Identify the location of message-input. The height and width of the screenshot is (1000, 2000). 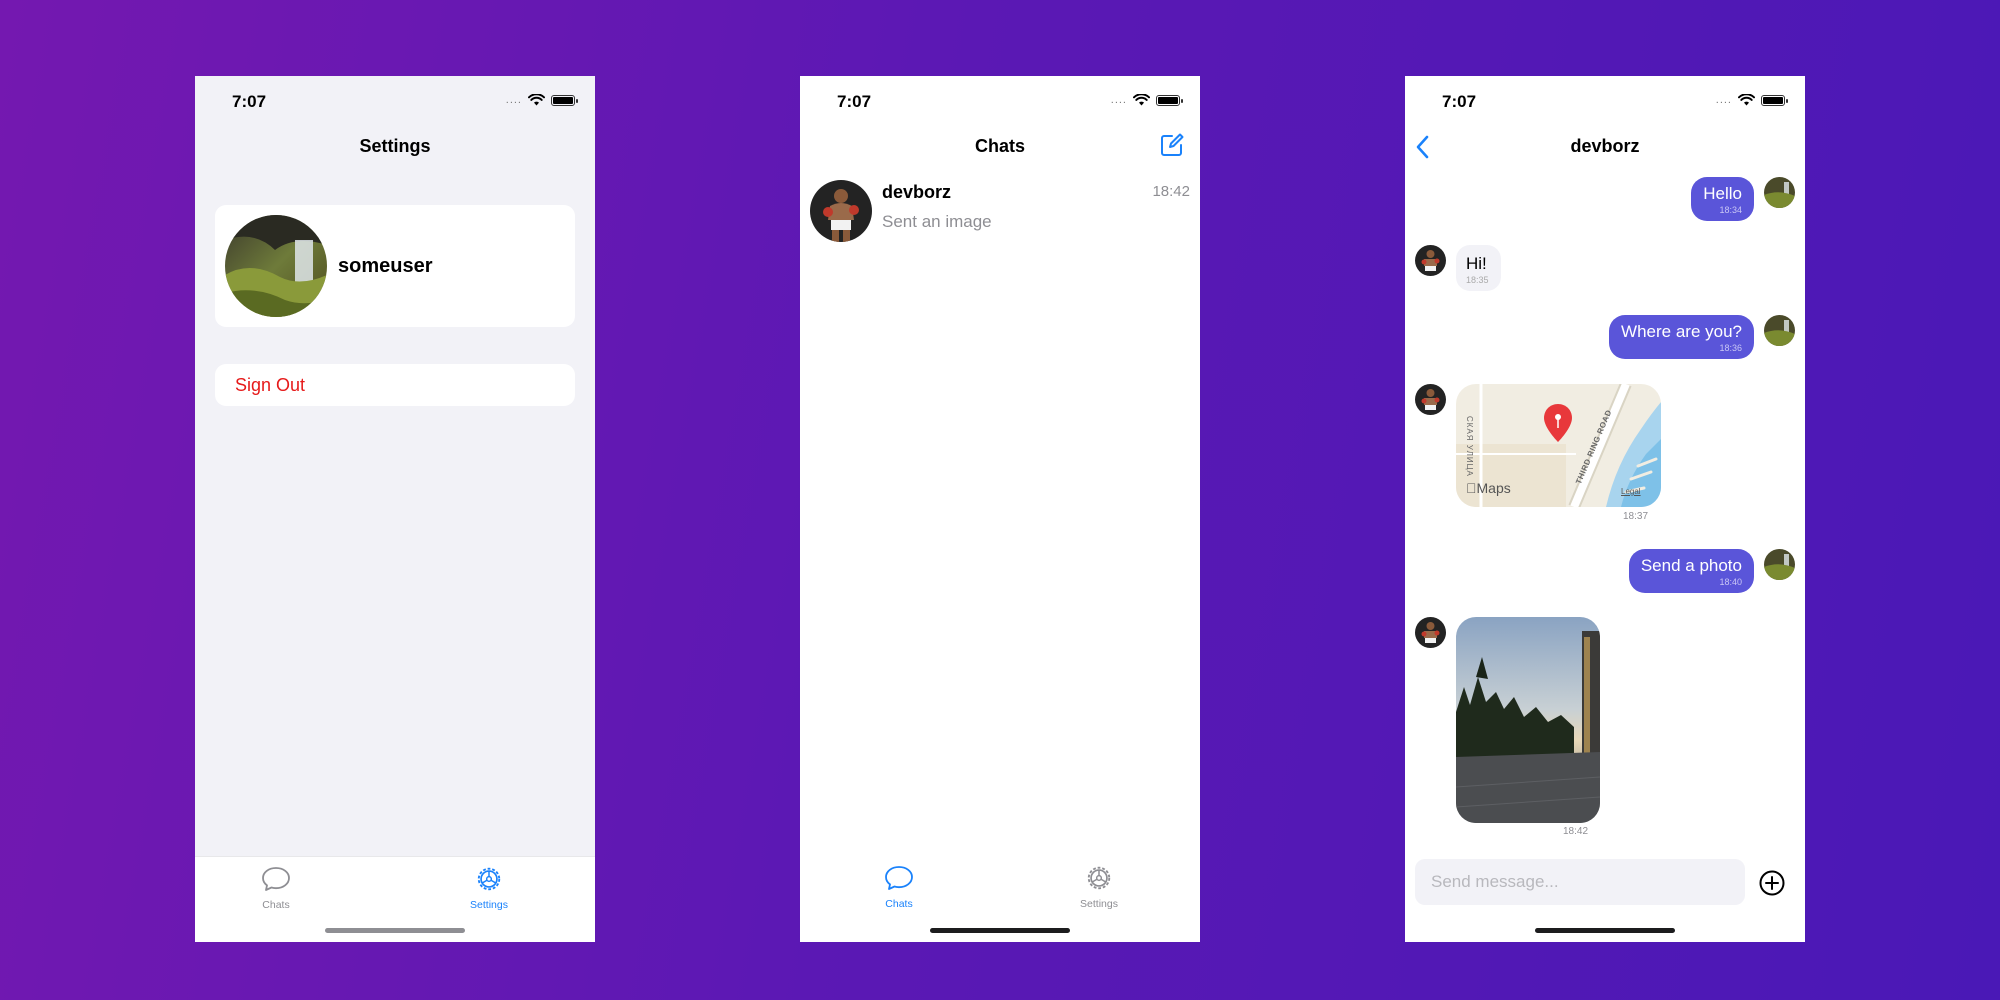
(1580, 882).